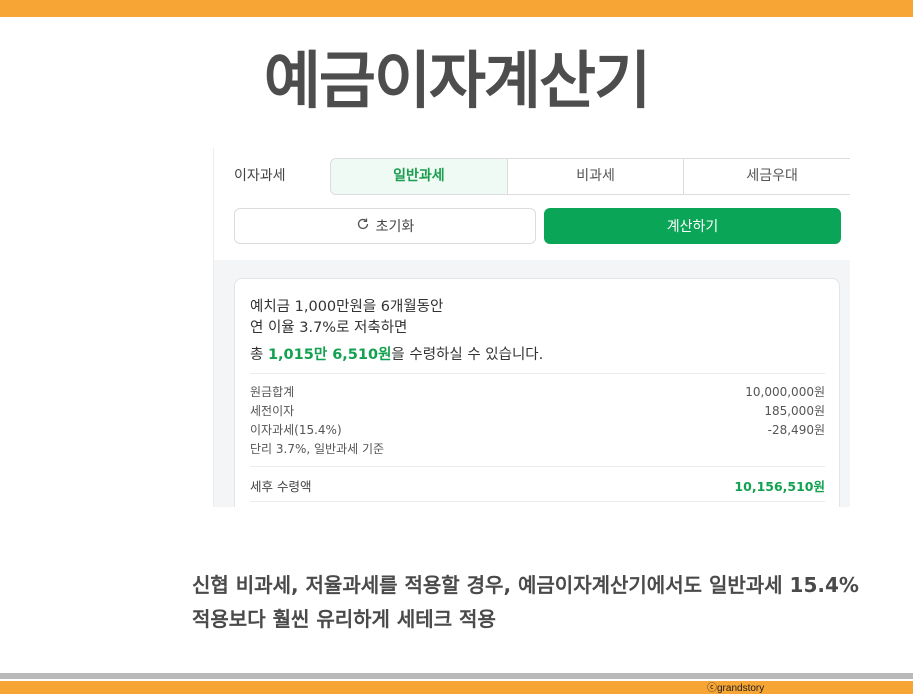  Describe the element at coordinates (329, 328) in the screenshot. I see `summary-line-2: 연 이율 3.7%로 저축하면` at that location.